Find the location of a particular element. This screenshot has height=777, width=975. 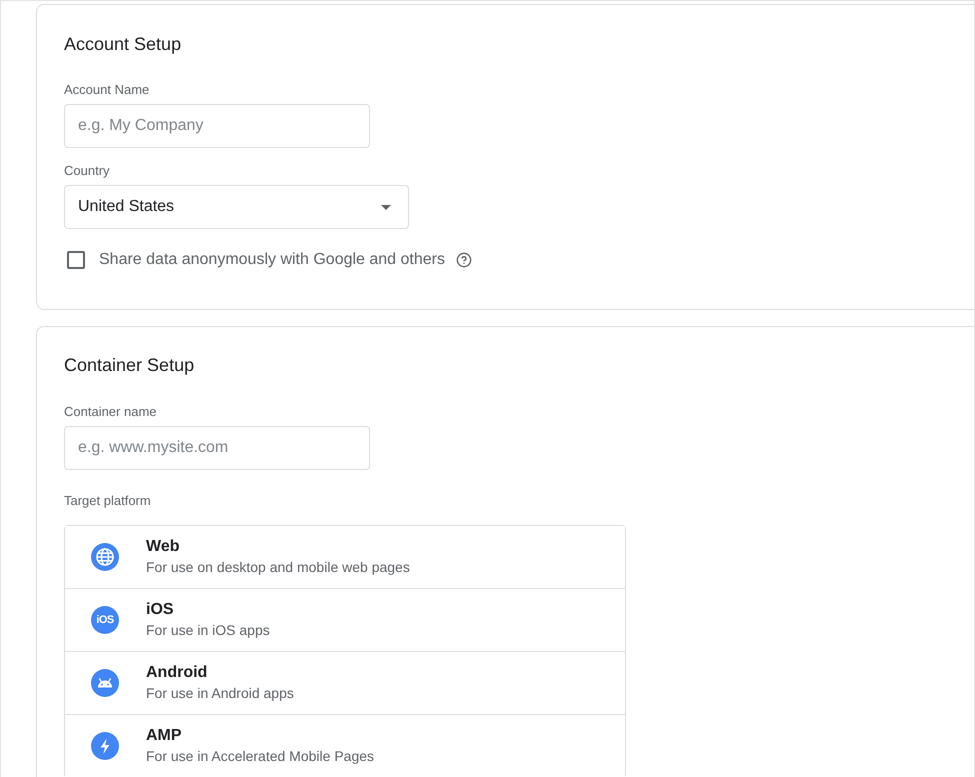

platform-description: For use in Android apps is located at coordinates (220, 693).